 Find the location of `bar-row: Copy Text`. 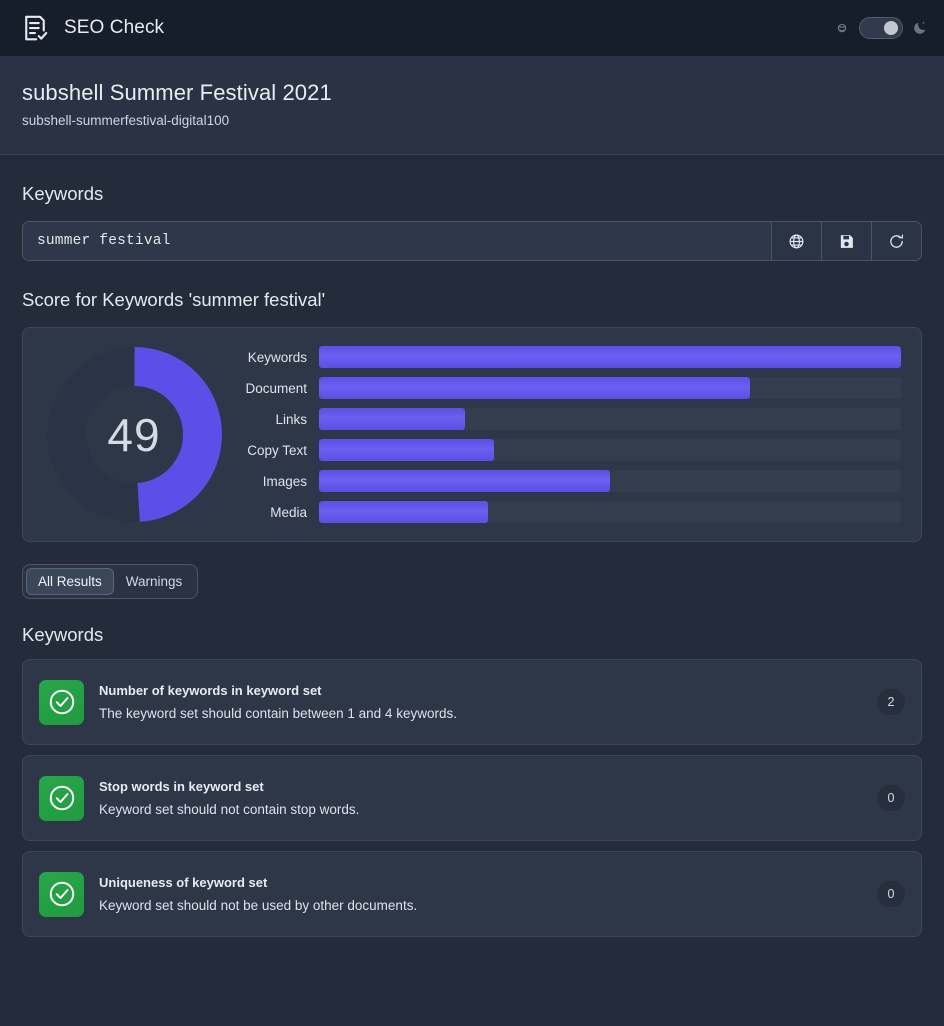

bar-row: Copy Text is located at coordinates (568, 450).